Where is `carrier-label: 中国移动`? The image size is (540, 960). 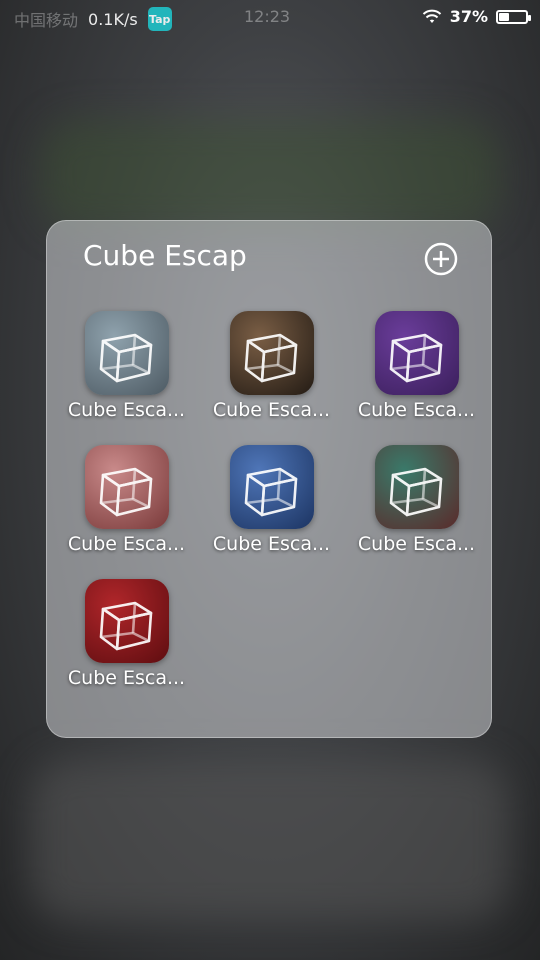
carrier-label: 中国移动 is located at coordinates (46, 20).